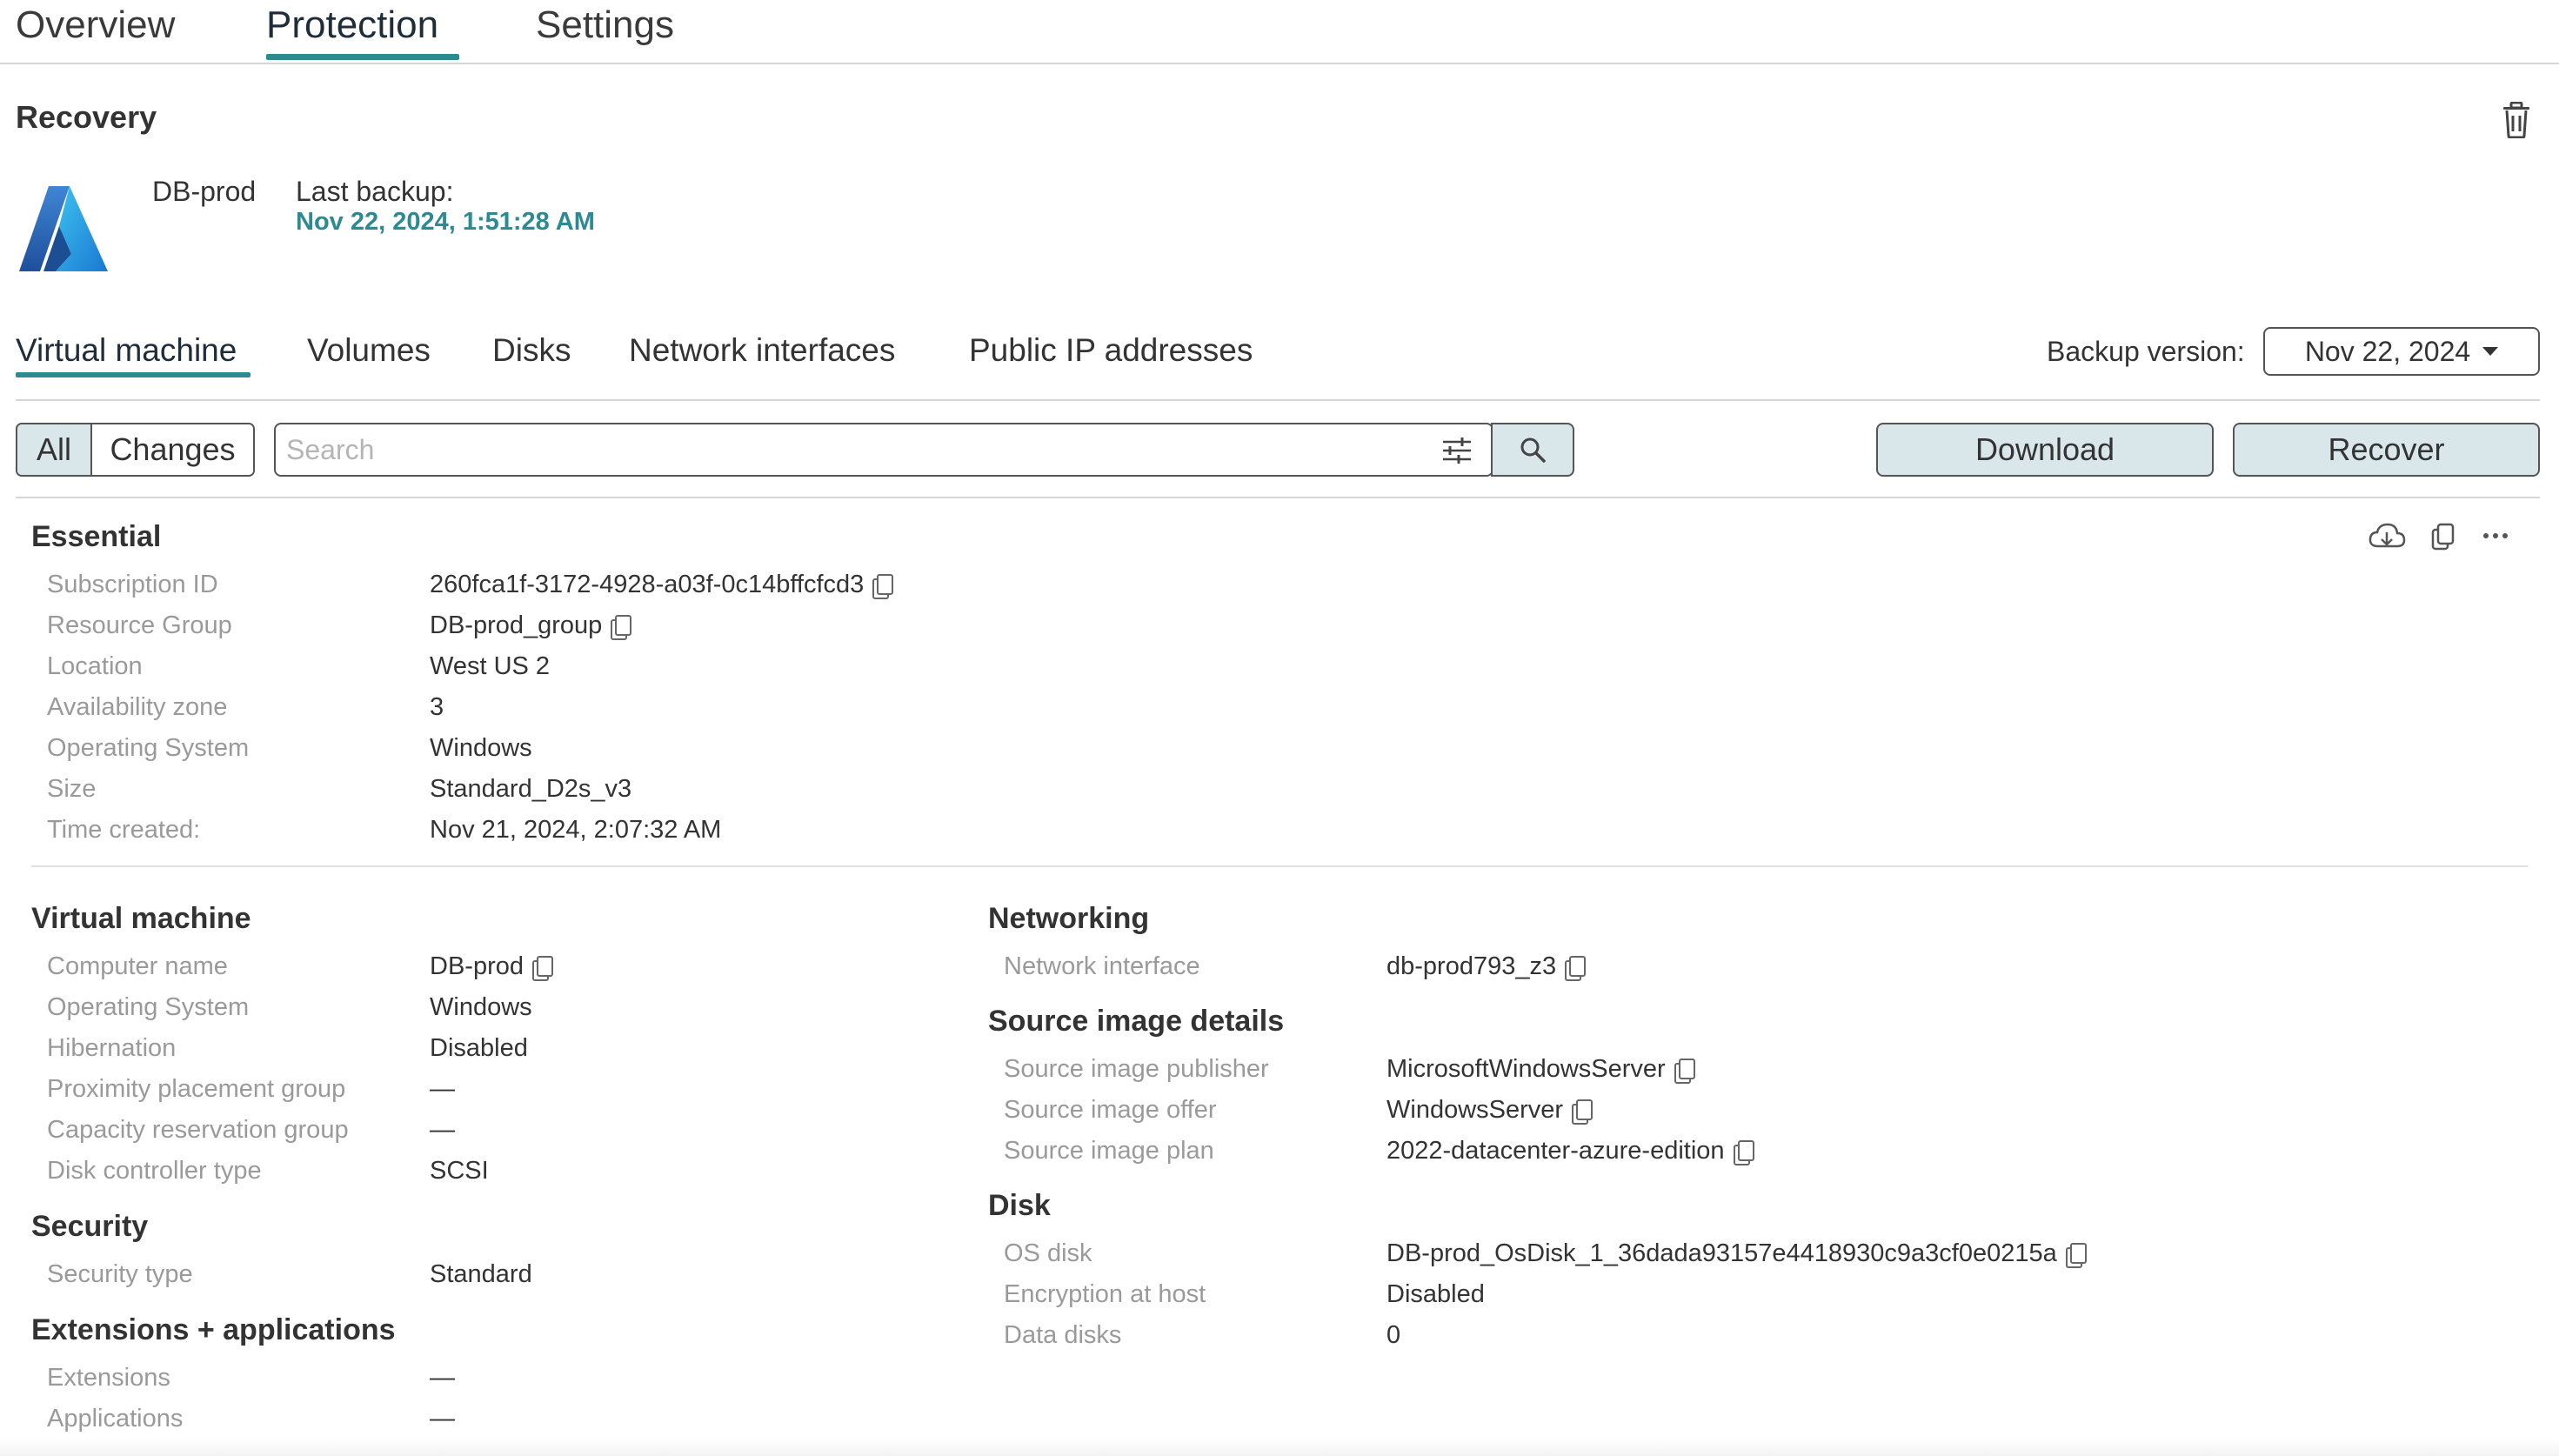 The height and width of the screenshot is (1456, 2559). What do you see at coordinates (1279, 32) in the screenshot?
I see `top-tab-bar: Overview Protection Settings` at bounding box center [1279, 32].